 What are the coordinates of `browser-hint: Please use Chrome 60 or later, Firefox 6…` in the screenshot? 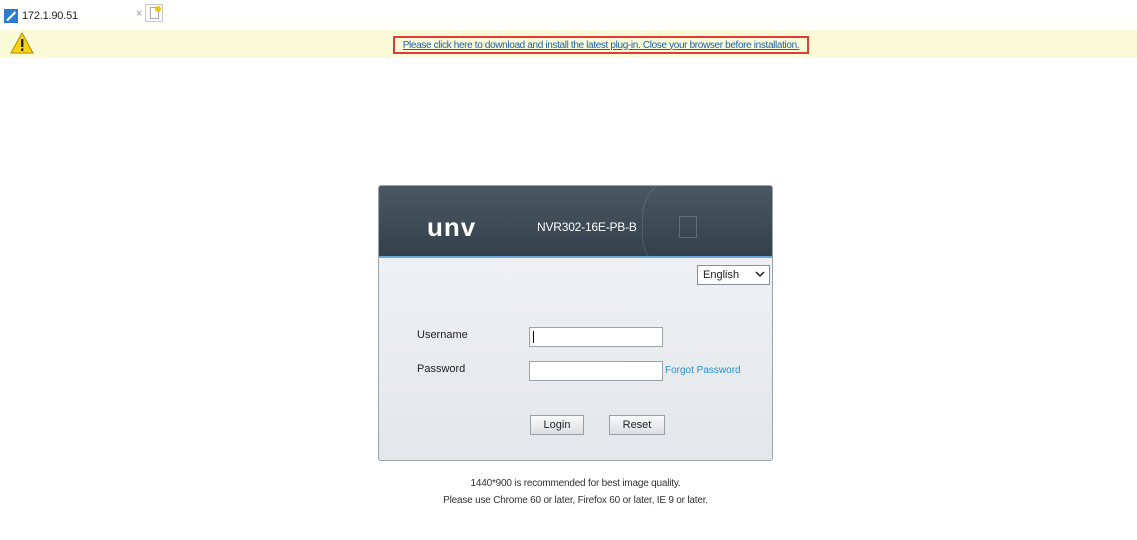 It's located at (575, 500).